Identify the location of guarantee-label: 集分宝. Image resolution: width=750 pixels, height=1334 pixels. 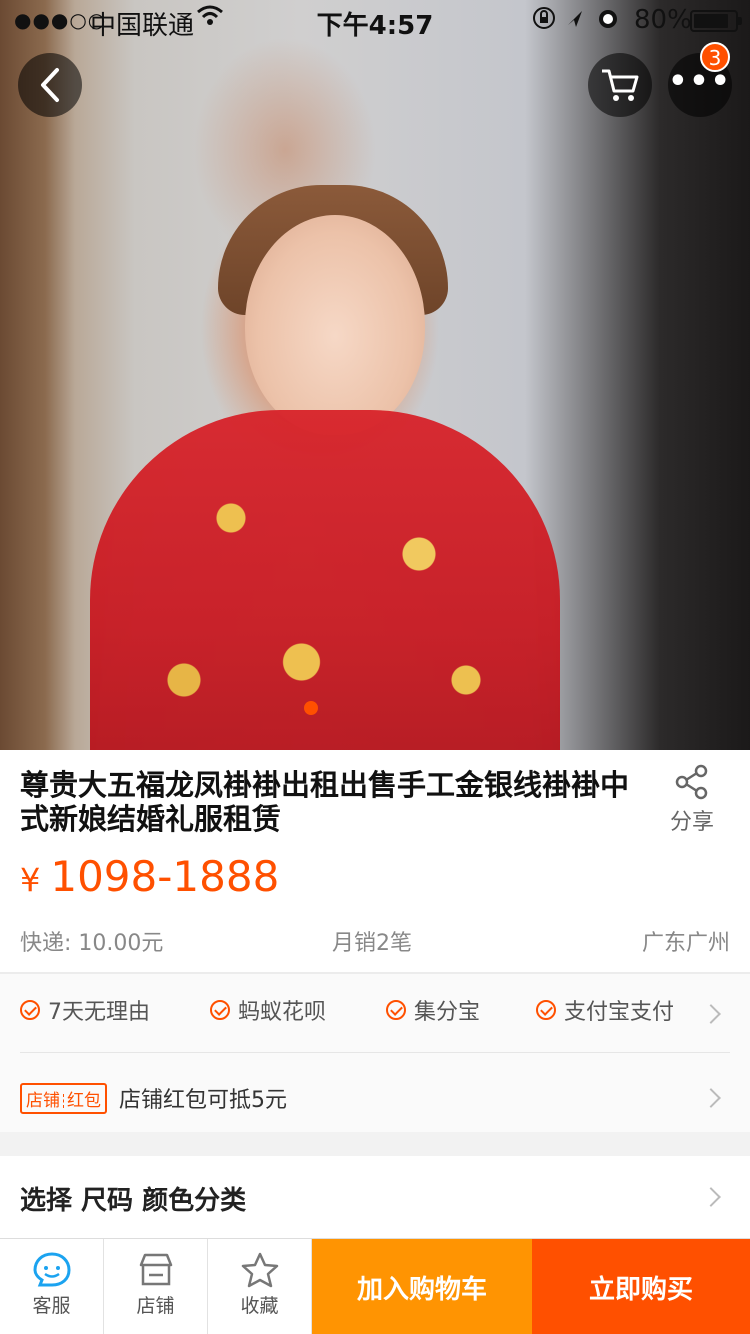
(447, 1012).